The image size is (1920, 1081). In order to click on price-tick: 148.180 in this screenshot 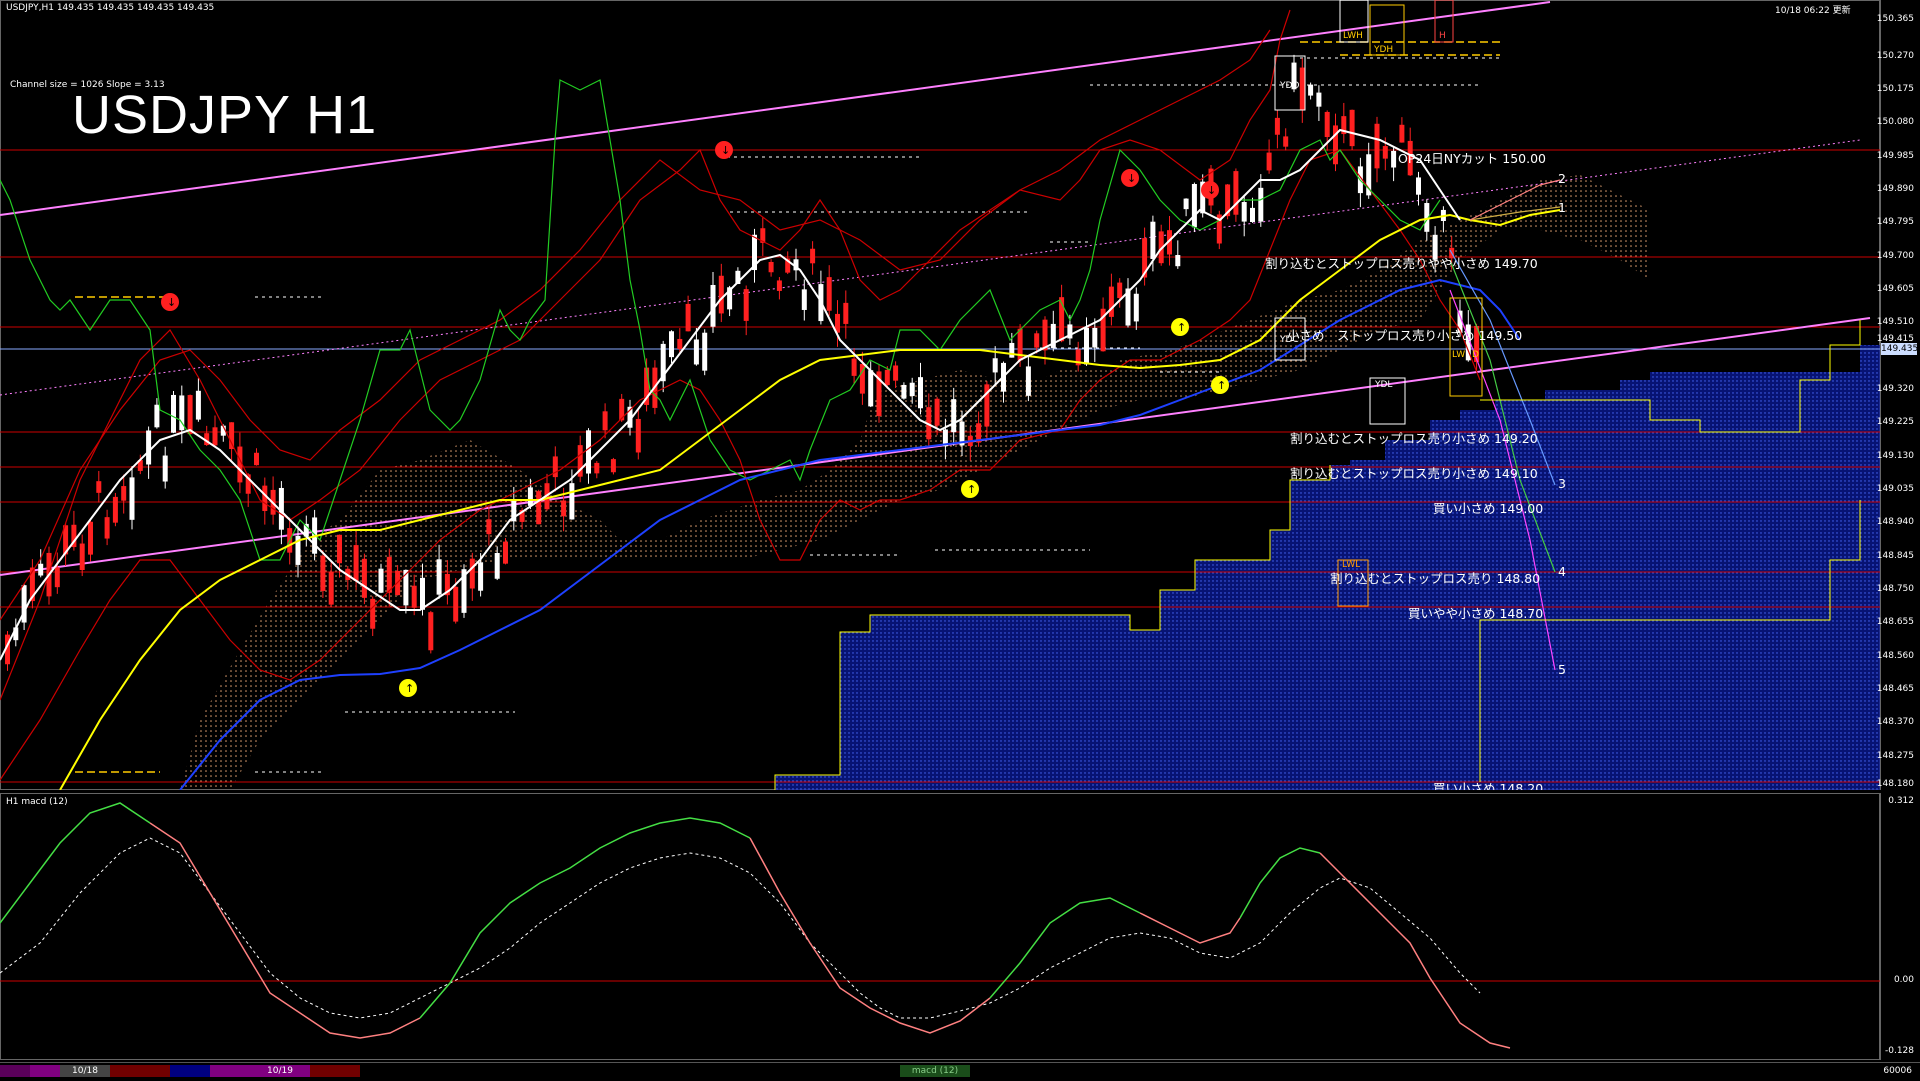, I will do `click(1895, 784)`.